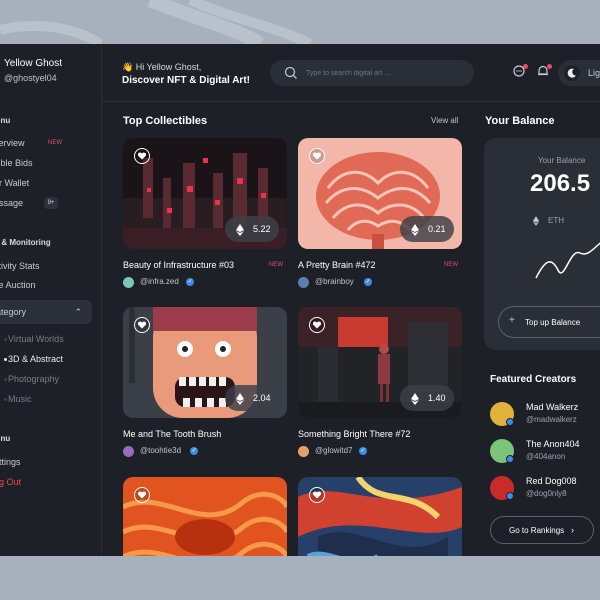  I want to click on nft-title: Me and The Tooth Brush, so click(172, 434).